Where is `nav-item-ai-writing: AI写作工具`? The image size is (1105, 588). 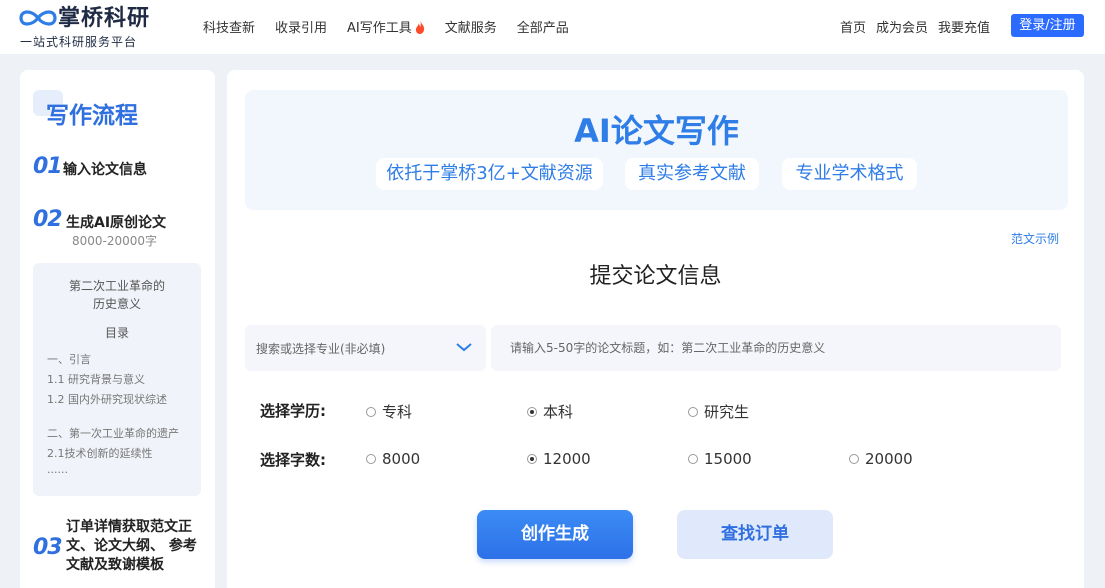 nav-item-ai-writing: AI写作工具 is located at coordinates (386, 26).